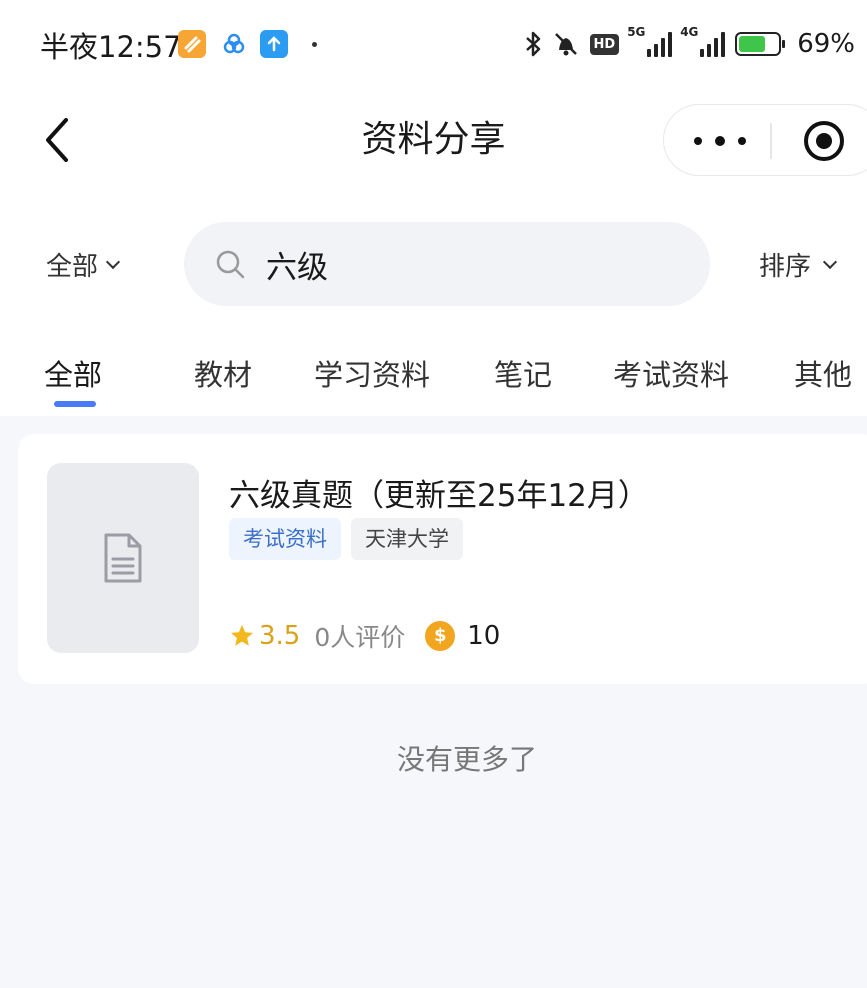  Describe the element at coordinates (824, 141) in the screenshot. I see `target-close-icon` at that location.